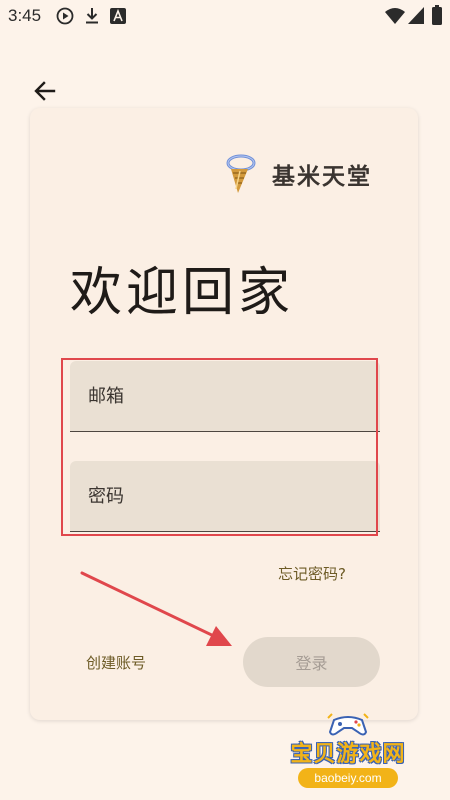 The image size is (450, 800). What do you see at coordinates (241, 173) in the screenshot?
I see `ice-cream-logo-icon` at bounding box center [241, 173].